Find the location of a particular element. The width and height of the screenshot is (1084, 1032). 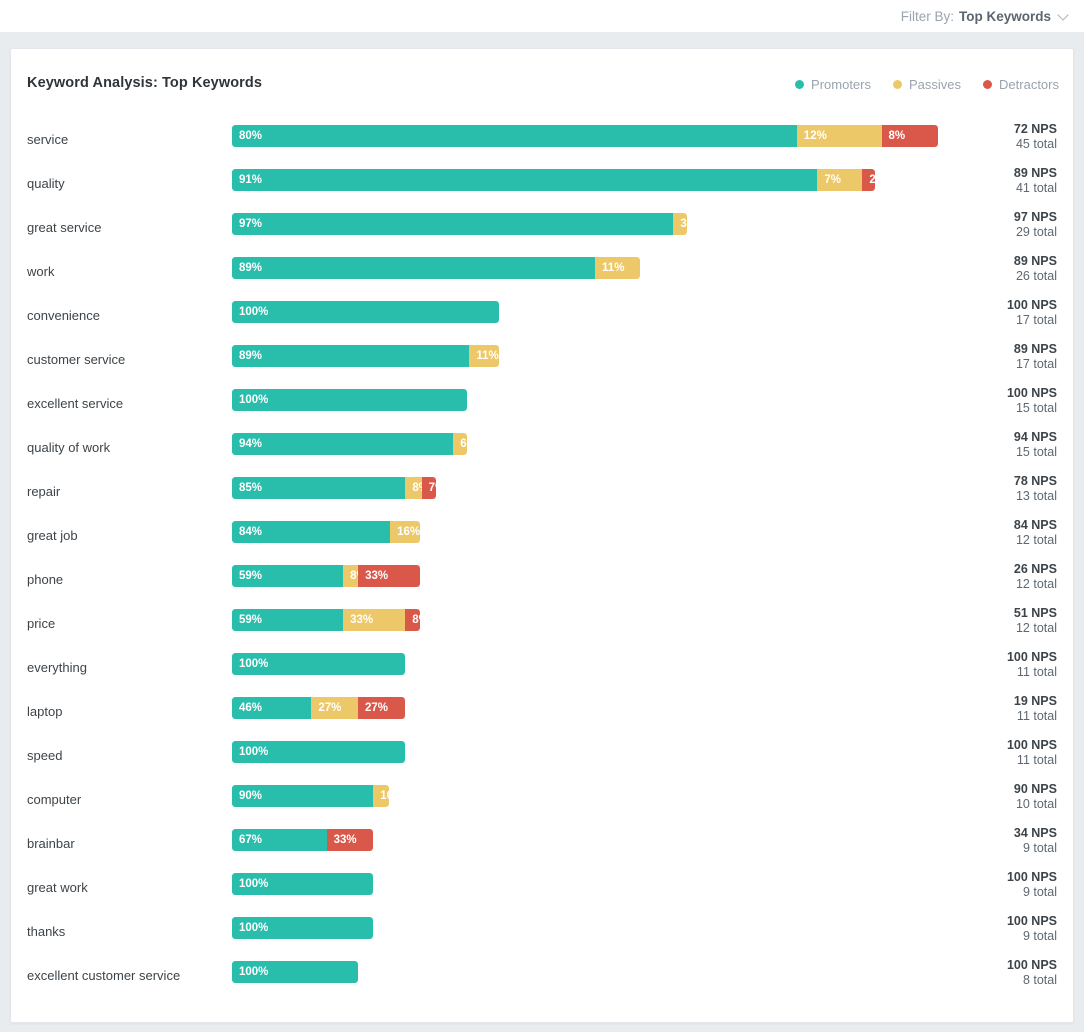

response-total: 15 total is located at coordinates (1036, 452).